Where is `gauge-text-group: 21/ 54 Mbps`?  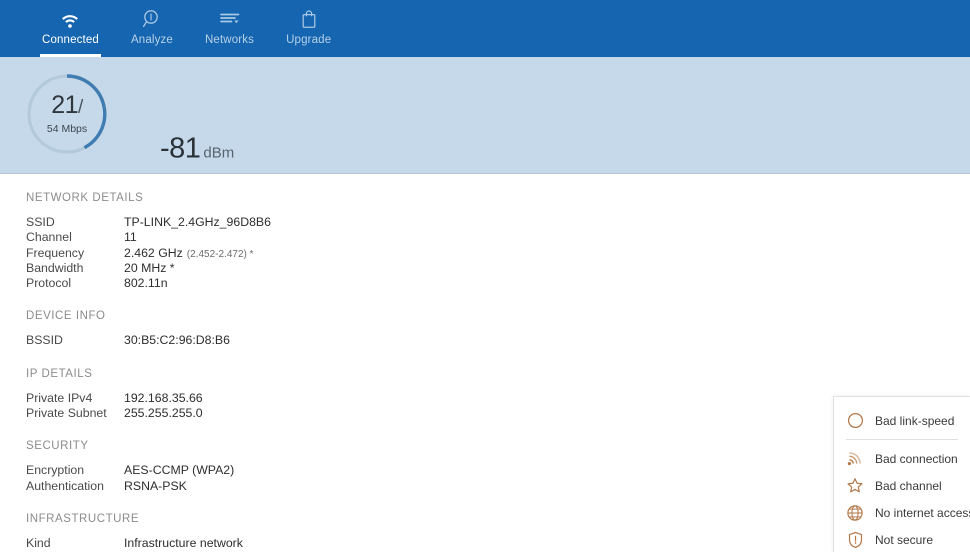
gauge-text-group: 21/ 54 Mbps is located at coordinates (67, 114).